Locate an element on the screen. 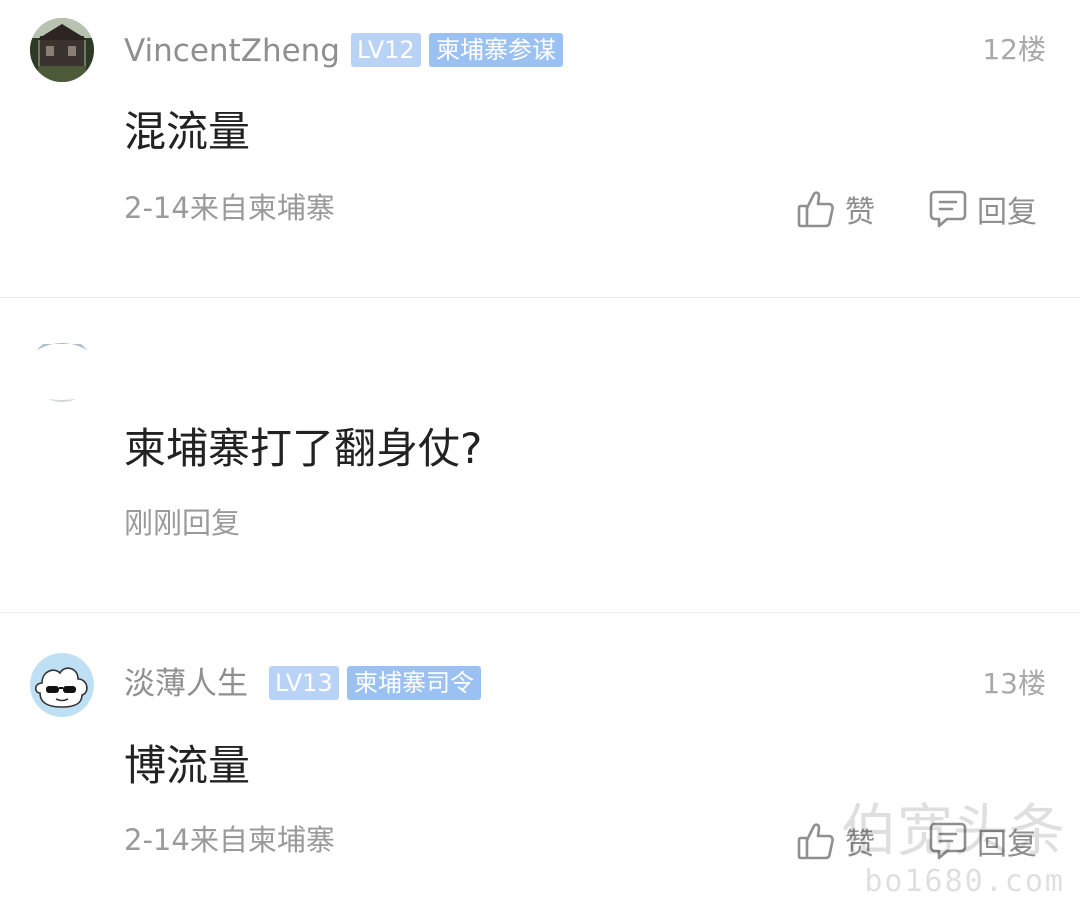 The height and width of the screenshot is (910, 1080). level-badge: LV13 is located at coordinates (304, 683).